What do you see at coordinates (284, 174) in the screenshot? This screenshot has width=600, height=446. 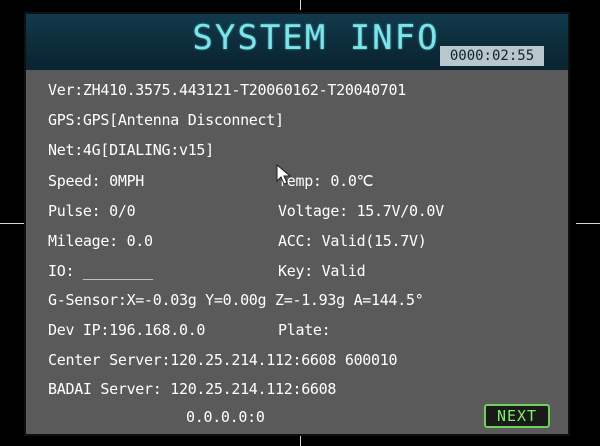 I see `mouse-pointer-icon` at bounding box center [284, 174].